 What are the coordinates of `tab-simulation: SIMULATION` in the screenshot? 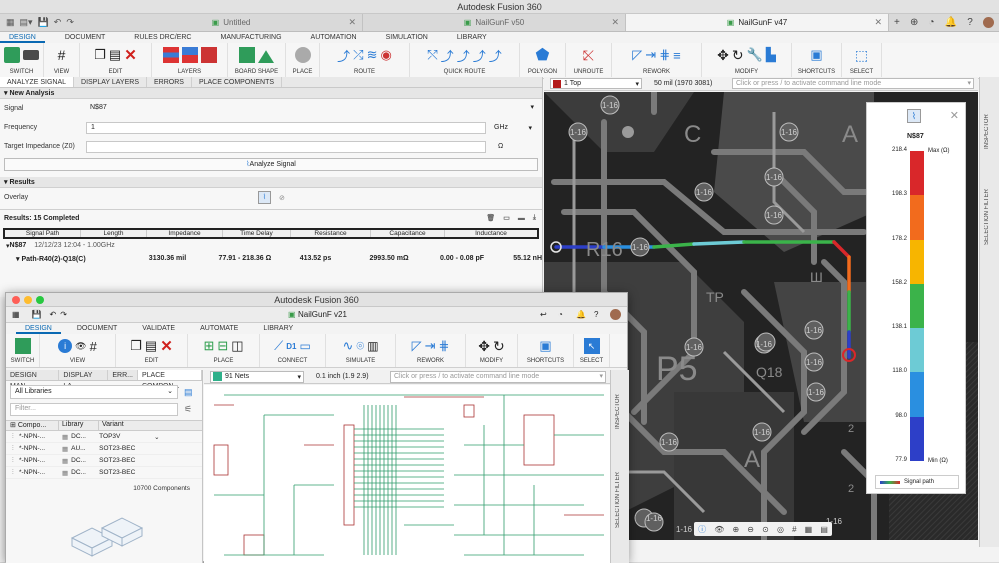 It's located at (401, 37).